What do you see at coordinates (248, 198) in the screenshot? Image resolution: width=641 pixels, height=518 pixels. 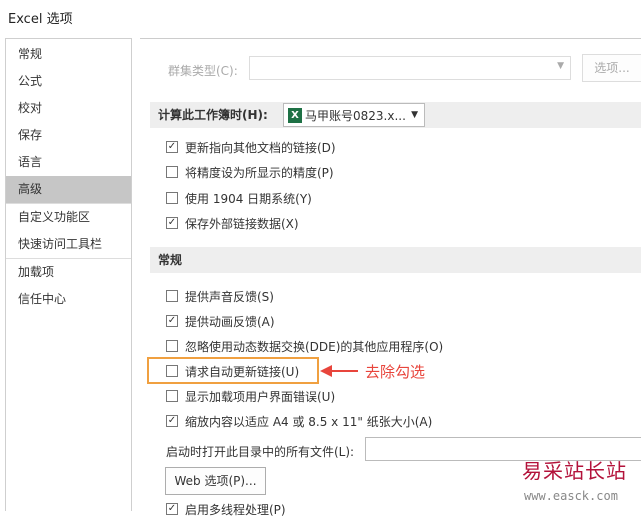 I see `option-label: 使用 1904 日期系统(Y)` at bounding box center [248, 198].